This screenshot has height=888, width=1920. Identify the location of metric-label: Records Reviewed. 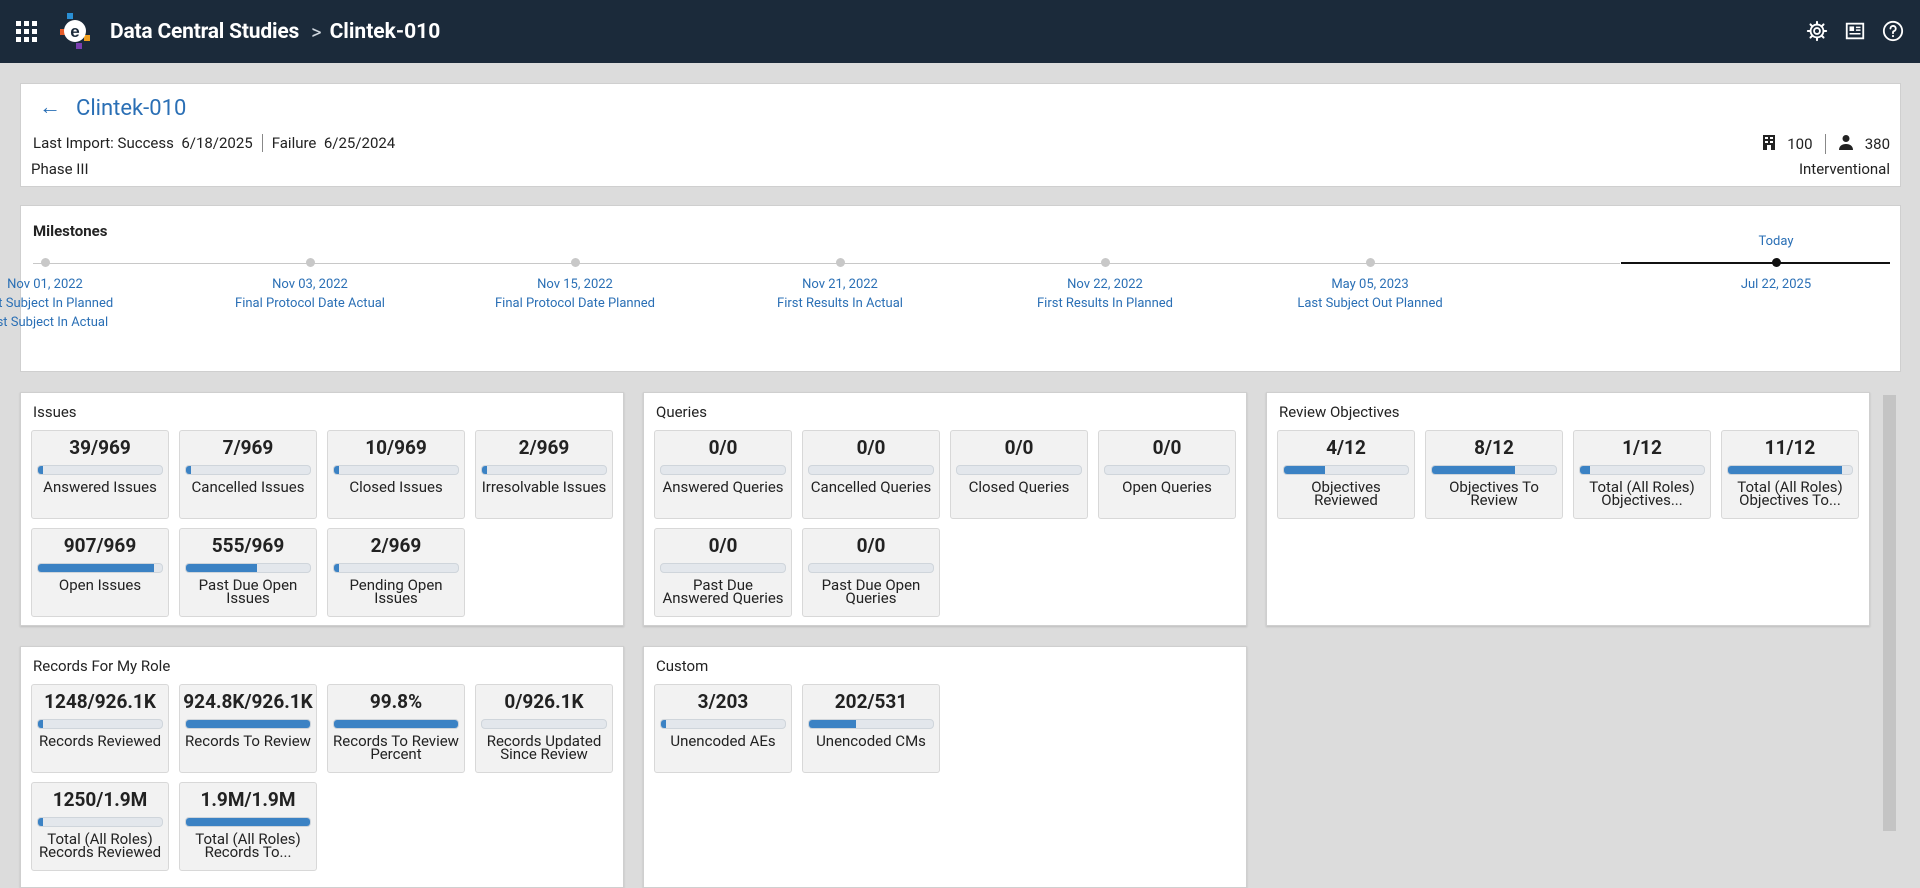
(100, 741).